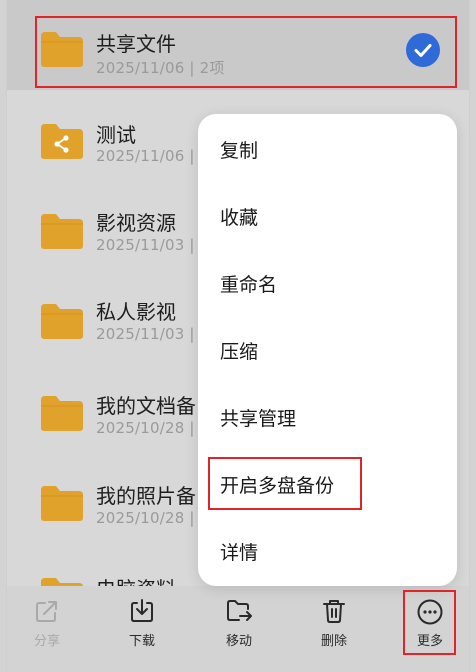  Describe the element at coordinates (142, 629) in the screenshot. I see `download-button: 下载` at that location.